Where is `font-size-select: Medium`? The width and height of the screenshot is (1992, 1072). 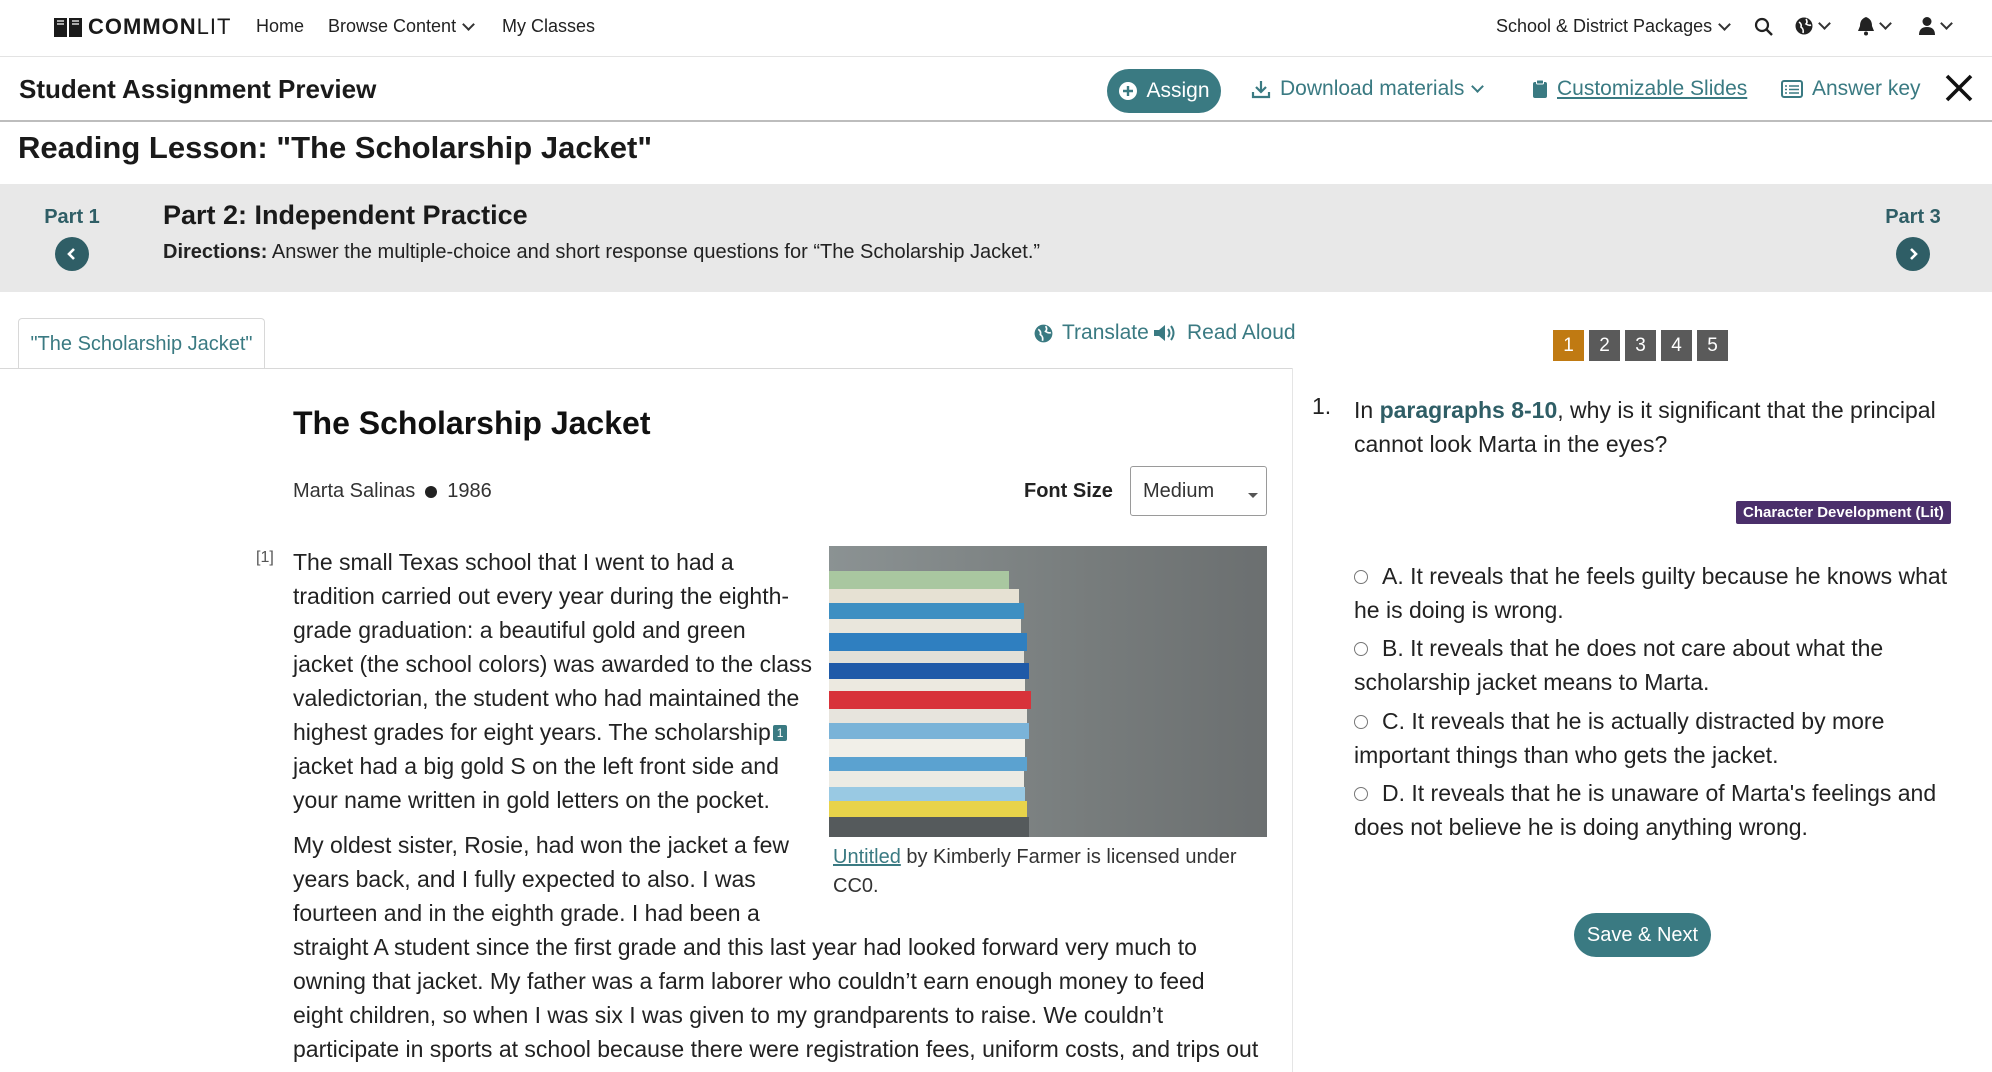
font-size-select: Medium is located at coordinates (1198, 491).